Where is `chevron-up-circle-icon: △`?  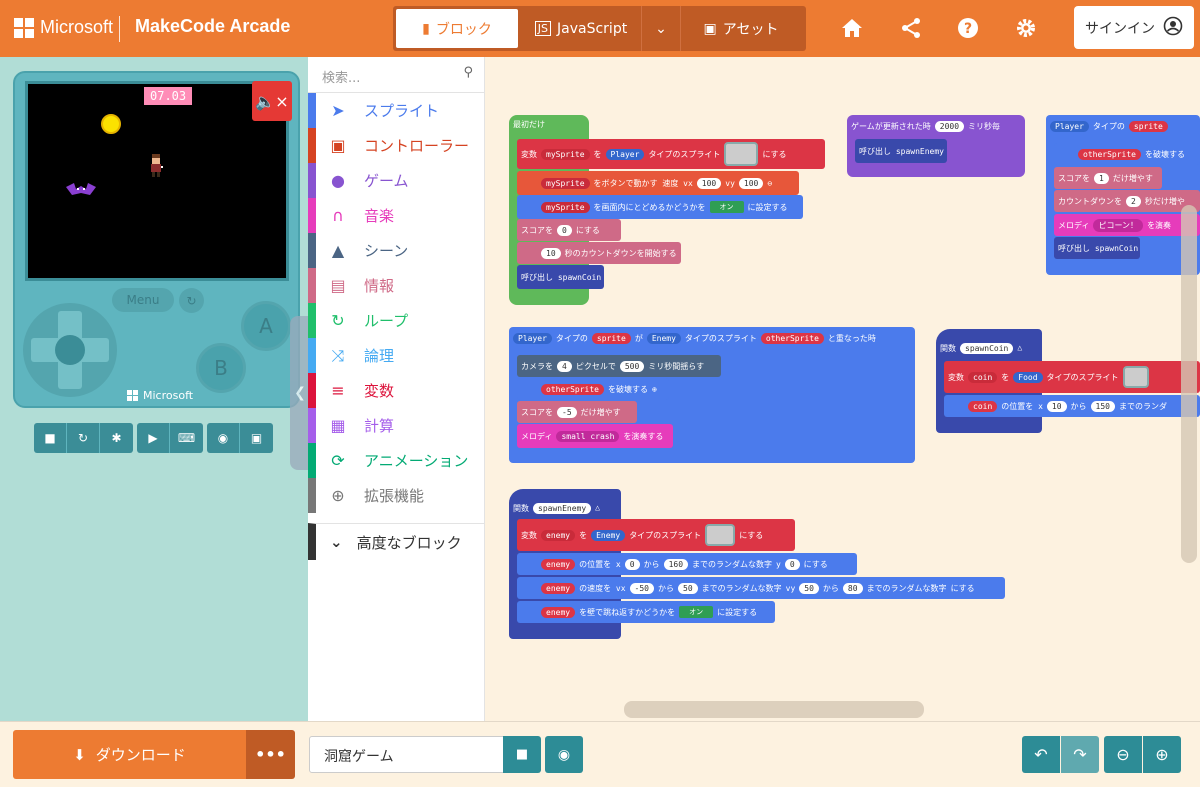
chevron-up-circle-icon: △ is located at coordinates (1019, 347).